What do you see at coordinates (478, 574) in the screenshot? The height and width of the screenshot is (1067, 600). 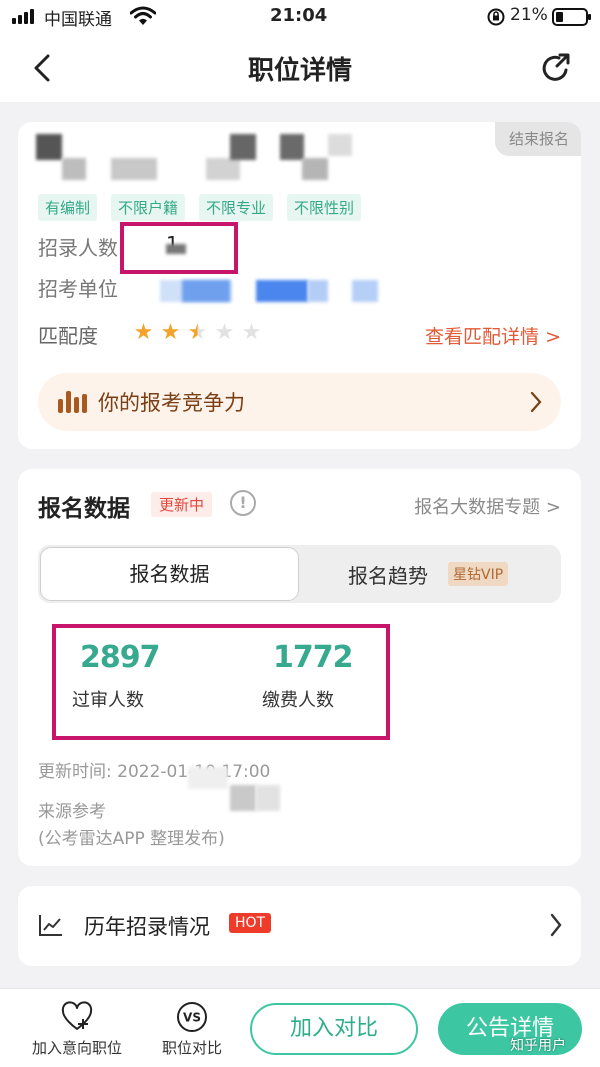 I see `vip-badge: 星钻VIP` at bounding box center [478, 574].